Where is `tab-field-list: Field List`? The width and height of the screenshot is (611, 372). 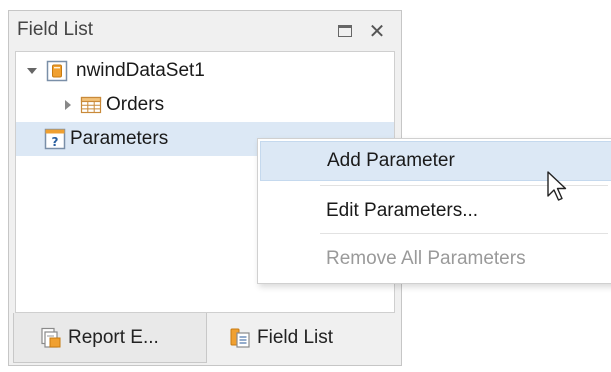
tab-field-list: Field List is located at coordinates (305, 338).